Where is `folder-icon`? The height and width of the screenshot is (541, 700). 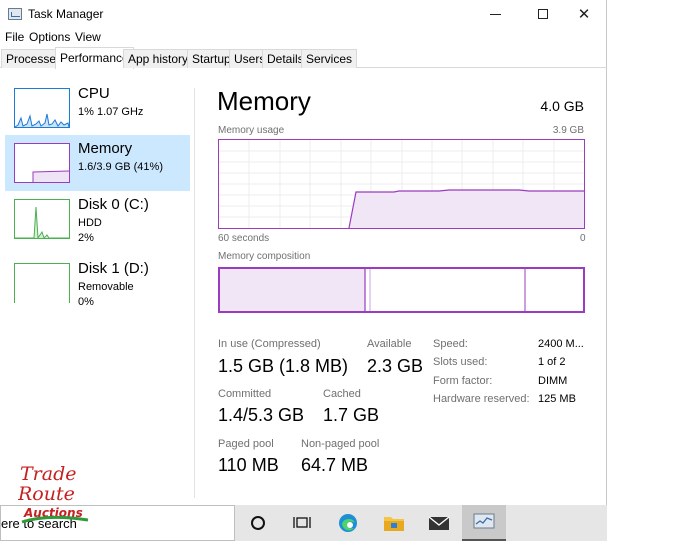
folder-icon is located at coordinates (394, 524).